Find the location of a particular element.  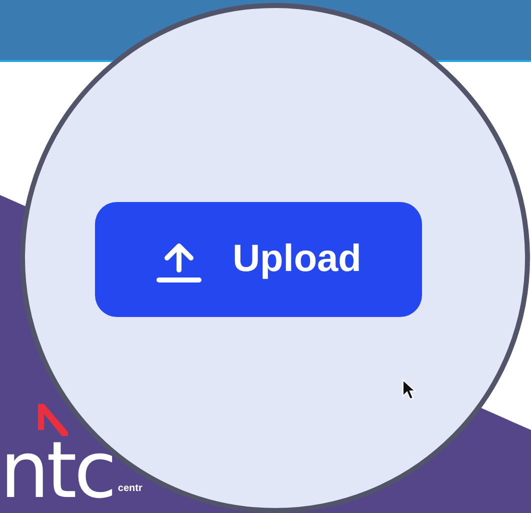

logo-wordmark: ntc is located at coordinates (57, 471).